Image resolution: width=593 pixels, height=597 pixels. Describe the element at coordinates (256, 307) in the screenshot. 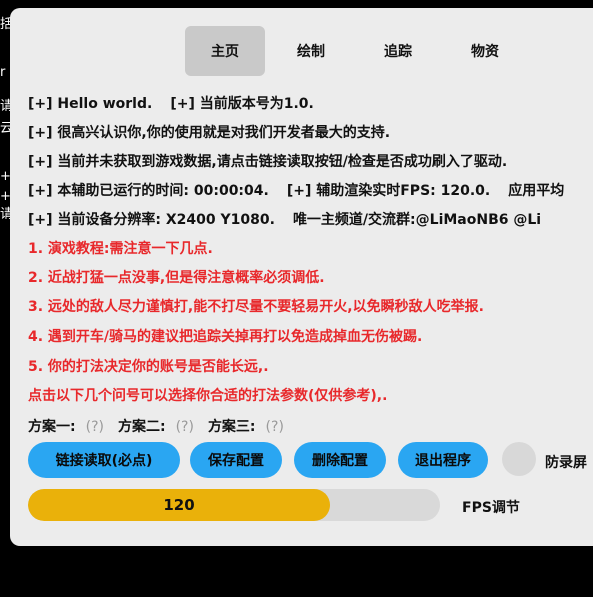

I see `tip-line: 3. 远处的敌人尽力谨慎打,能不打尽量不要轻易开火,以免瞬秒敌人吃举报.` at that location.